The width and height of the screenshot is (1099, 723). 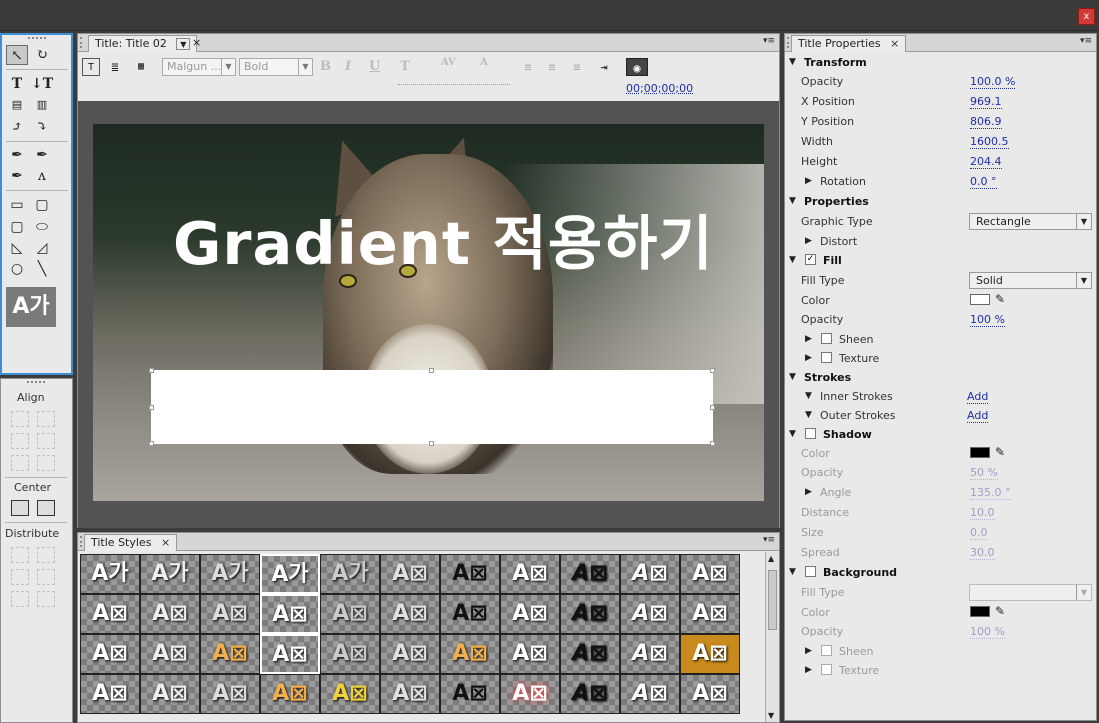 I want to click on rotation-row: ▶ Rotation 0.0 °, so click(x=940, y=182).